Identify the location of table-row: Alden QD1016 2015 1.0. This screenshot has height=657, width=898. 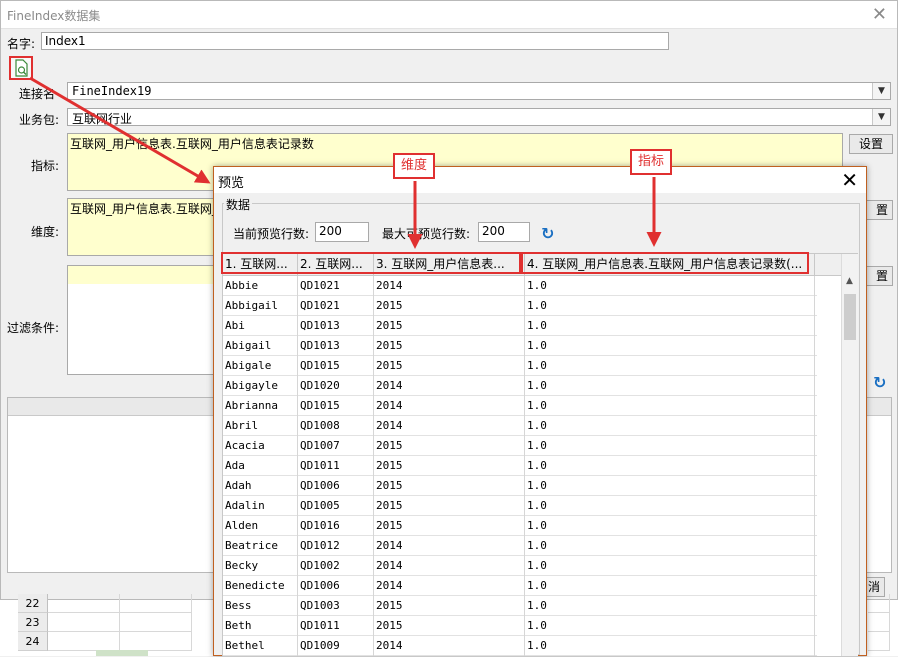
(520, 526).